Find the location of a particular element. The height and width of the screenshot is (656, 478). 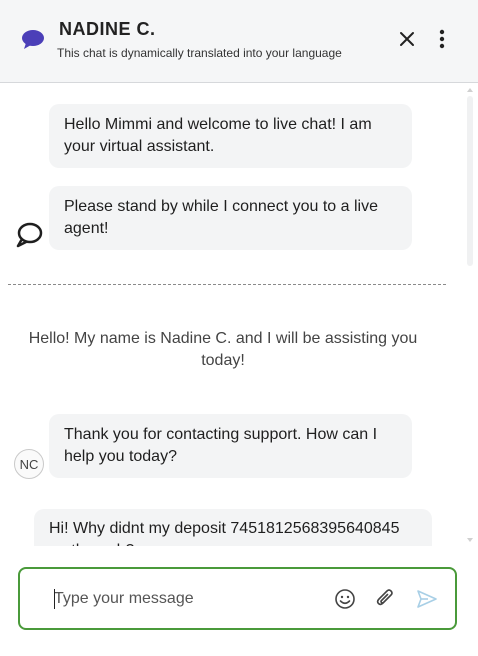

message-input is located at coordinates (184, 599).